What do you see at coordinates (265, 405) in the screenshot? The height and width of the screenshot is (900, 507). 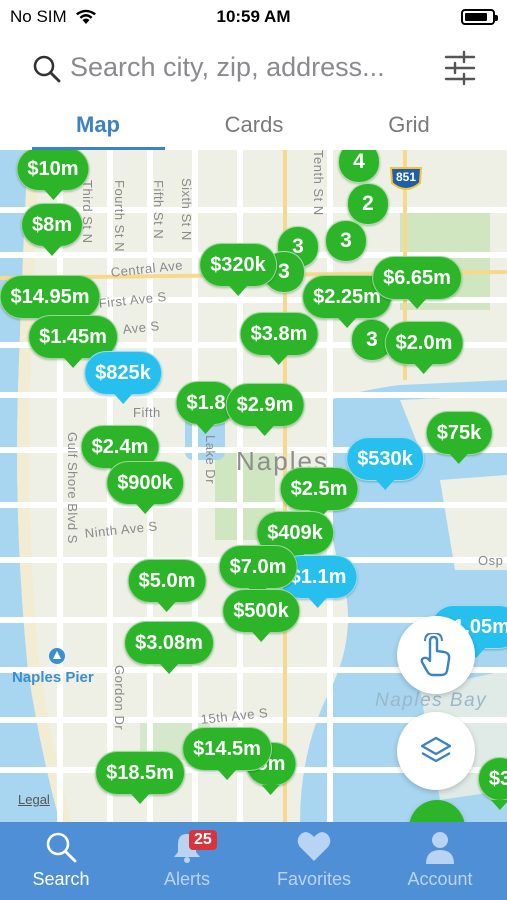 I see `price-label: $2.9m` at bounding box center [265, 405].